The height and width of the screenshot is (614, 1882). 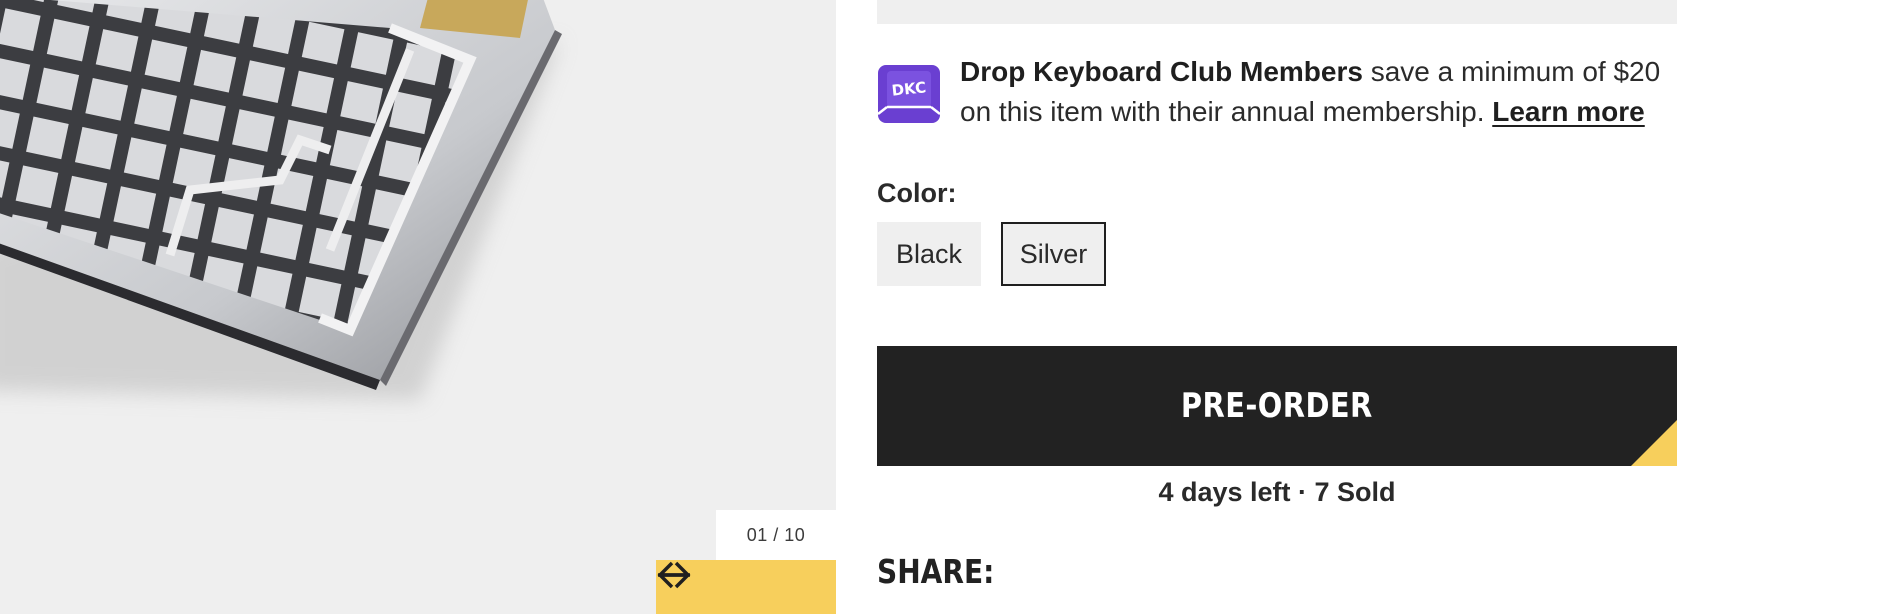 I want to click on next-image-button, so click(x=747, y=587).